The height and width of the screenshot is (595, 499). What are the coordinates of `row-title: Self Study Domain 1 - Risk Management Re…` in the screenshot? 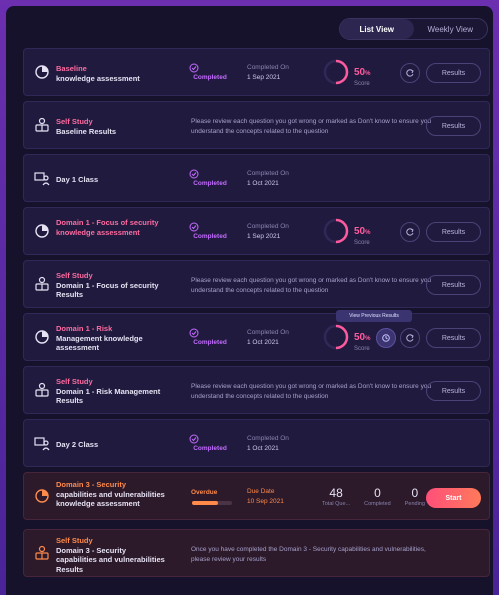 It's located at (108, 391).